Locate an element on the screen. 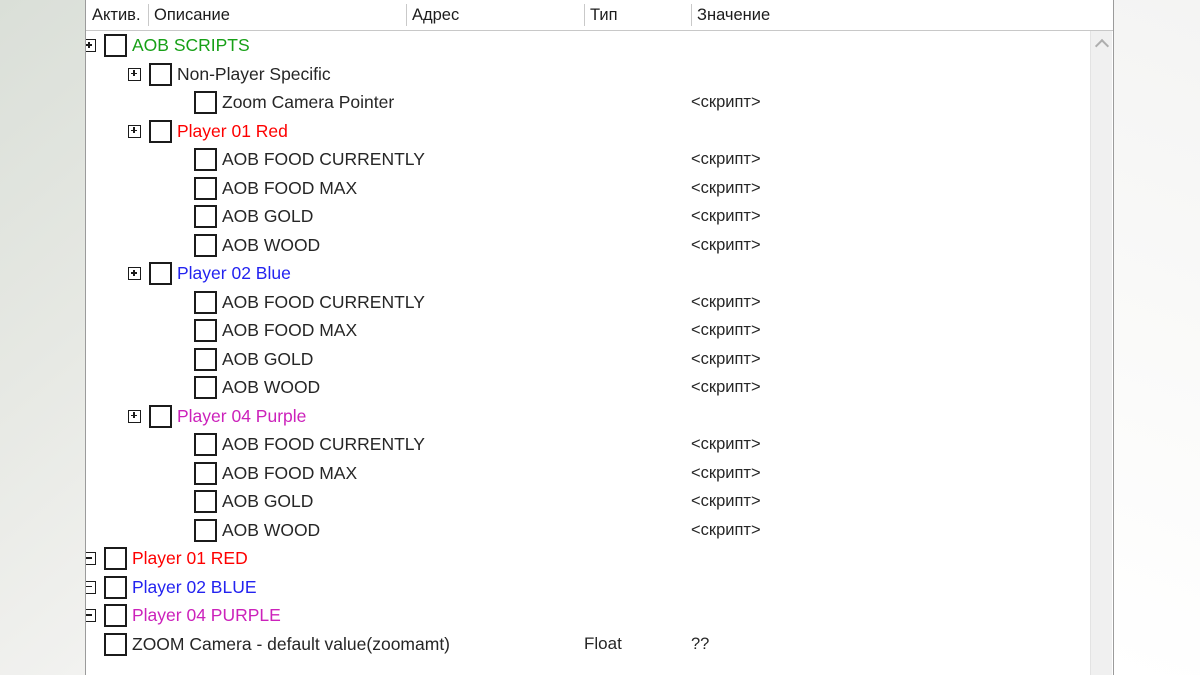  entry-description: Player 04 Purple is located at coordinates (241, 416).